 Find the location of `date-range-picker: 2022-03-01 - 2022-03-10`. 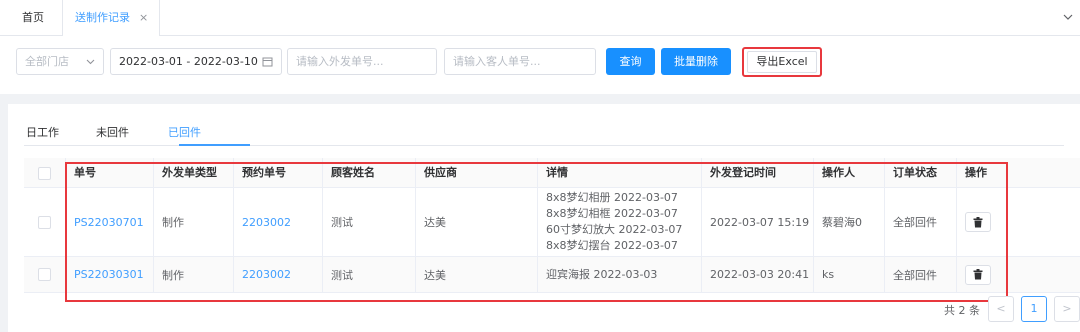

date-range-picker: 2022-03-01 - 2022-03-10 is located at coordinates (196, 61).